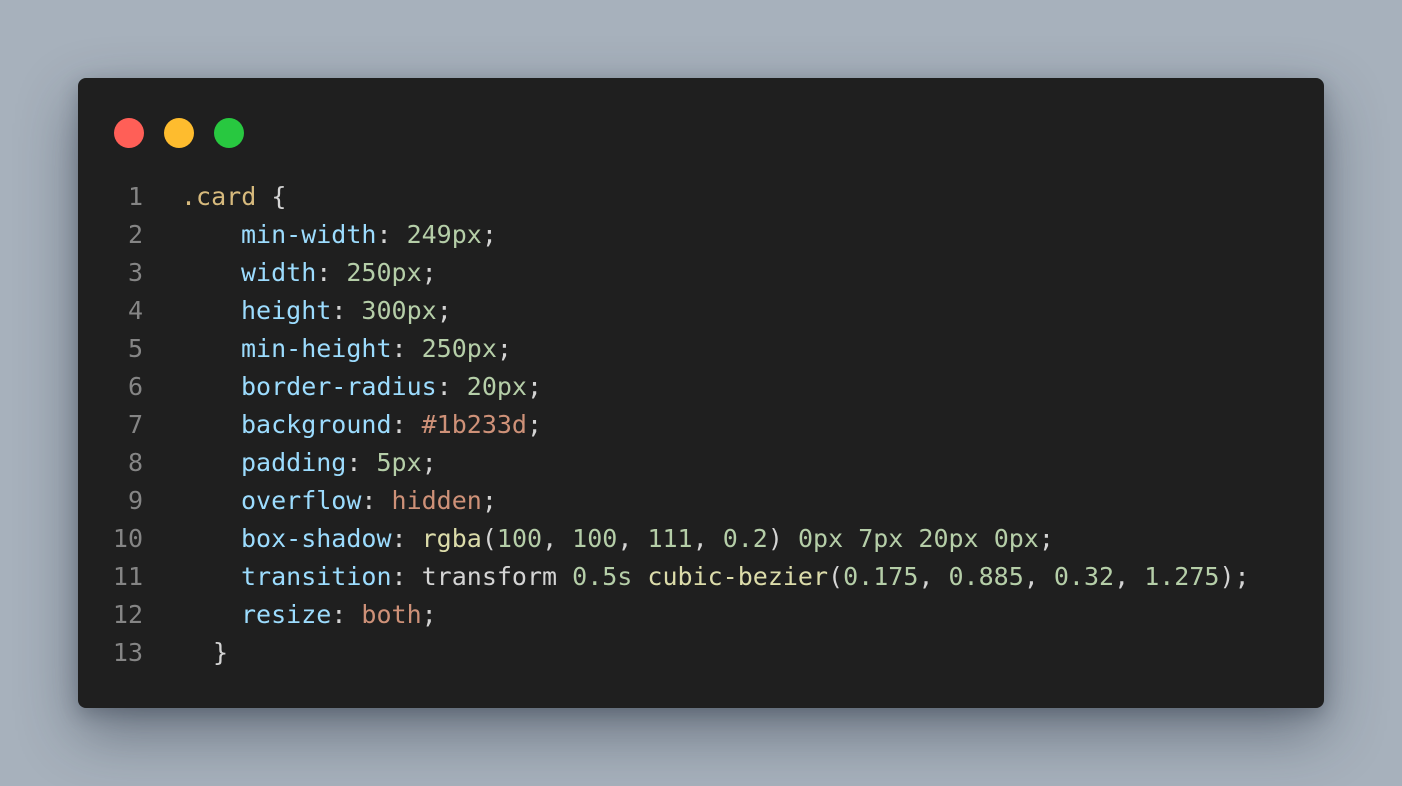  Describe the element at coordinates (127, 538) in the screenshot. I see `line-number: 10` at that location.